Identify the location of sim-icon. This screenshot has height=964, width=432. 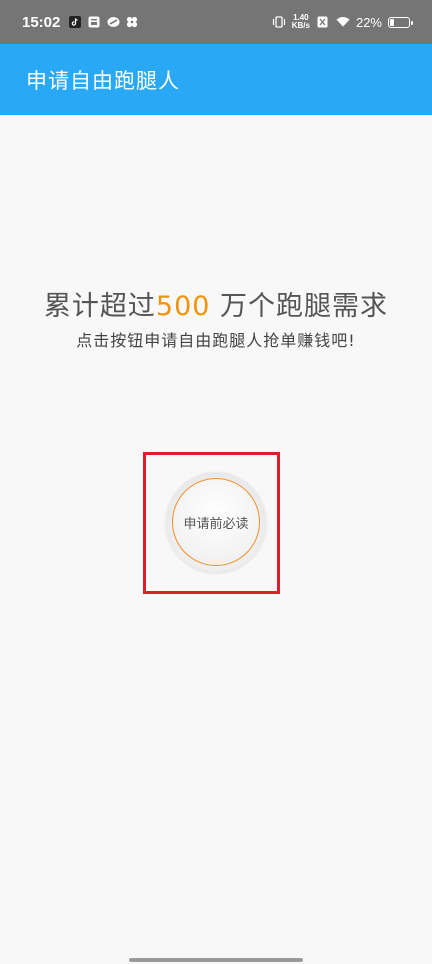
(323, 22).